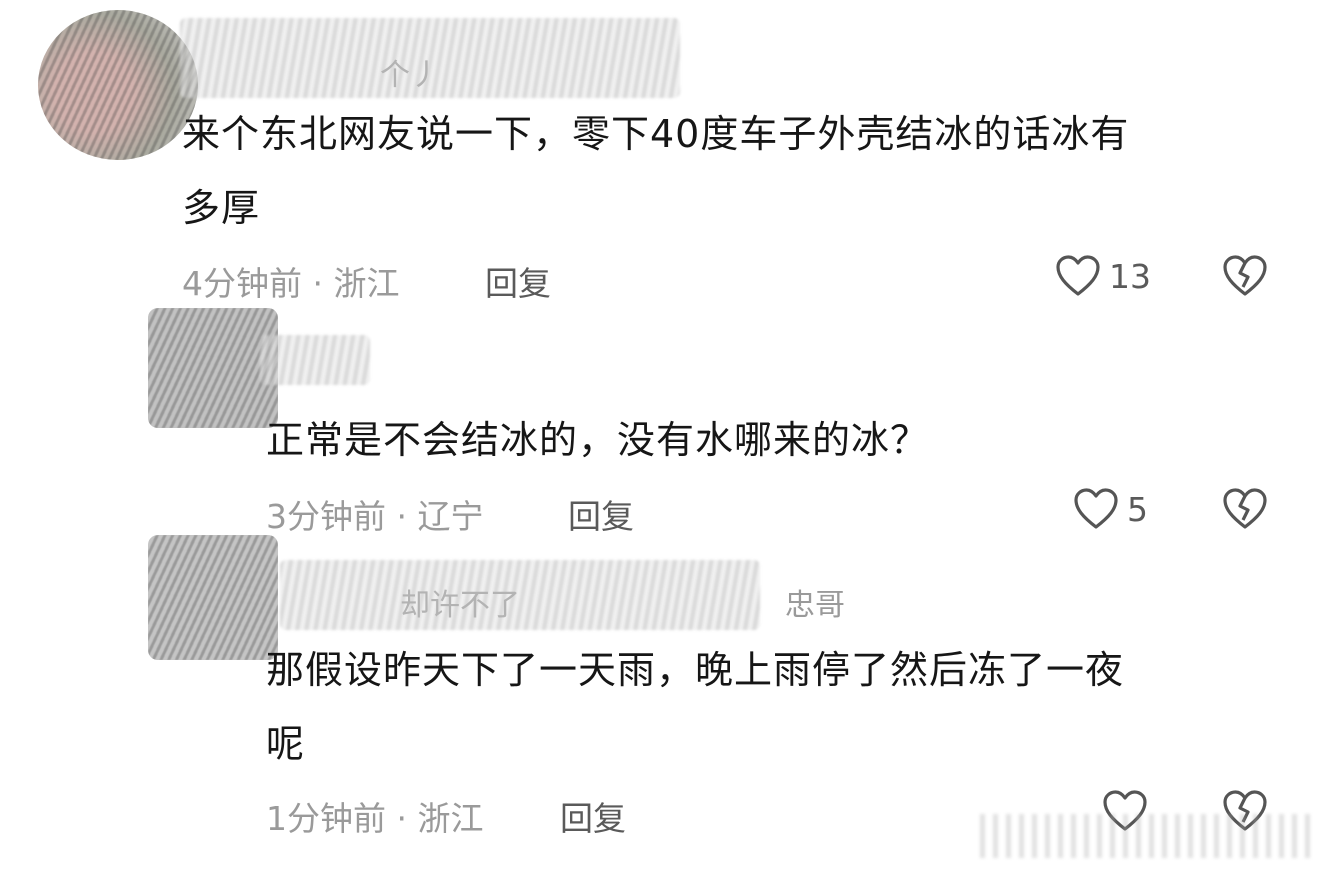  What do you see at coordinates (460, 602) in the screenshot?
I see `nickname: 却许不了` at bounding box center [460, 602].